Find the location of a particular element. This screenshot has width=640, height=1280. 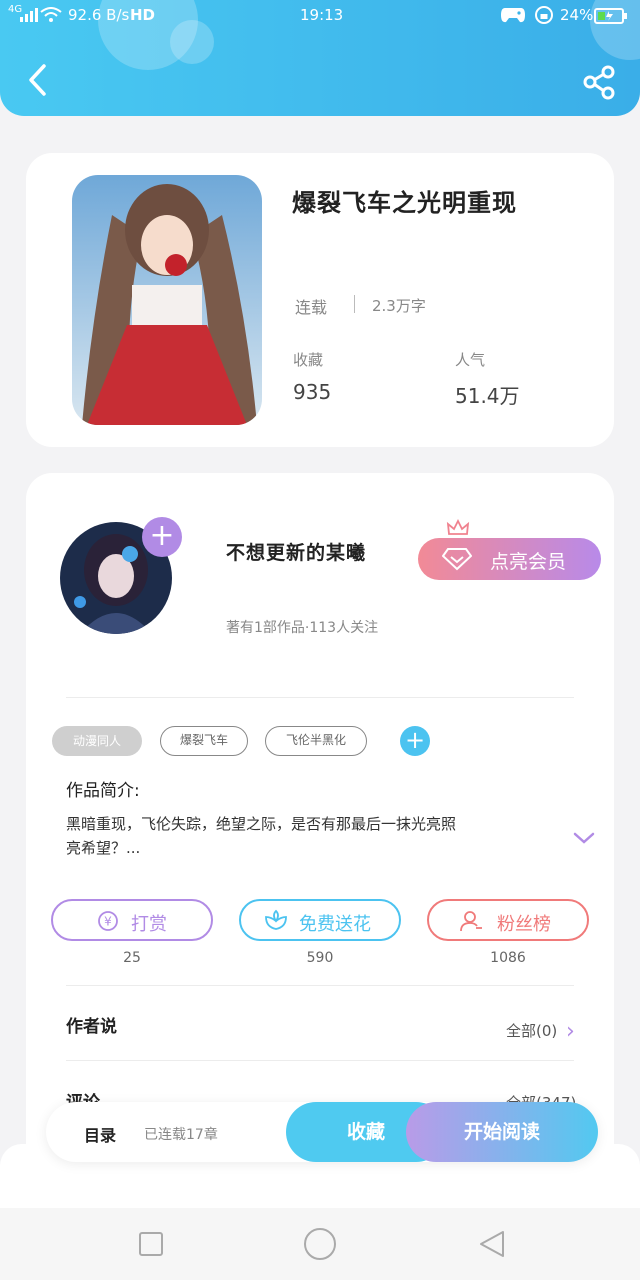

intro-text-line1: 黑暗重现，飞伦失踪，绝望之际，是否有那最后一抹光亮照 is located at coordinates (261, 824).